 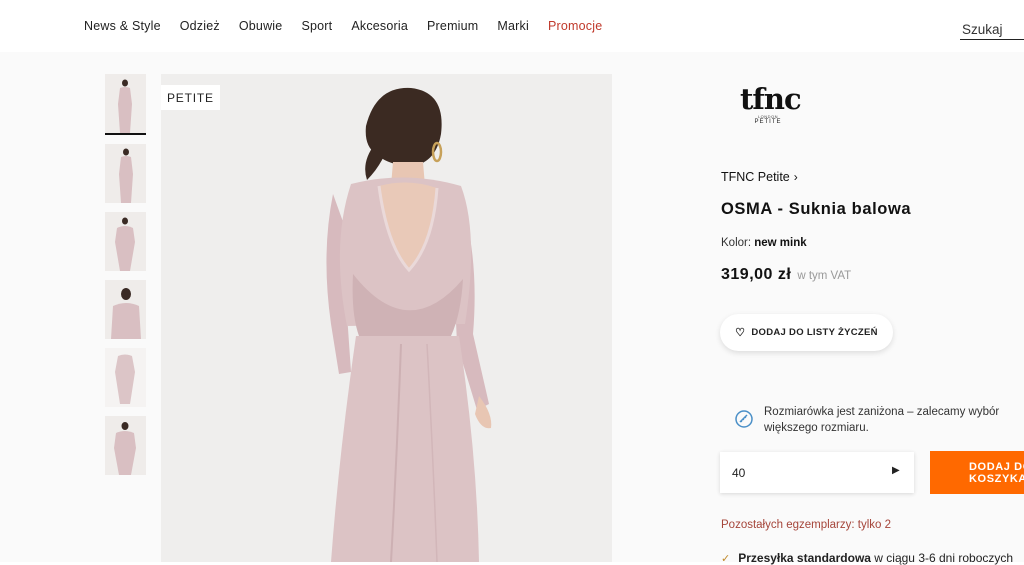 What do you see at coordinates (755, 177) in the screenshot?
I see `brand-link-label: TFNC Petite` at bounding box center [755, 177].